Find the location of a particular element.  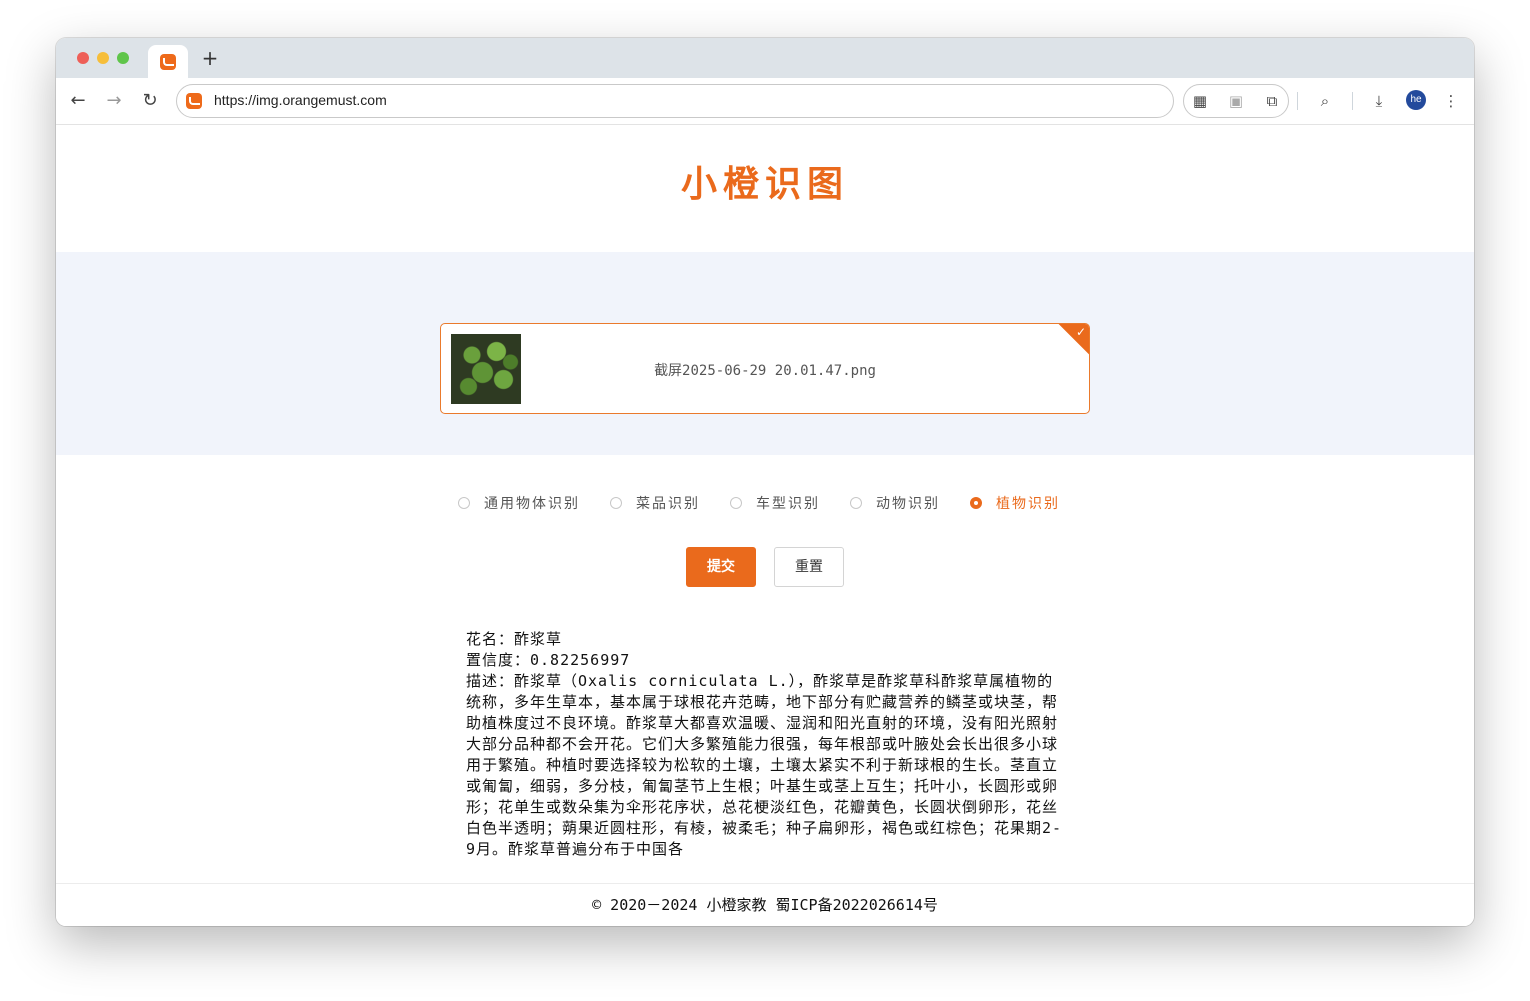

uploaded-file-card: 截屏2025-06-29 20.01.47.png ✓ is located at coordinates (765, 368).